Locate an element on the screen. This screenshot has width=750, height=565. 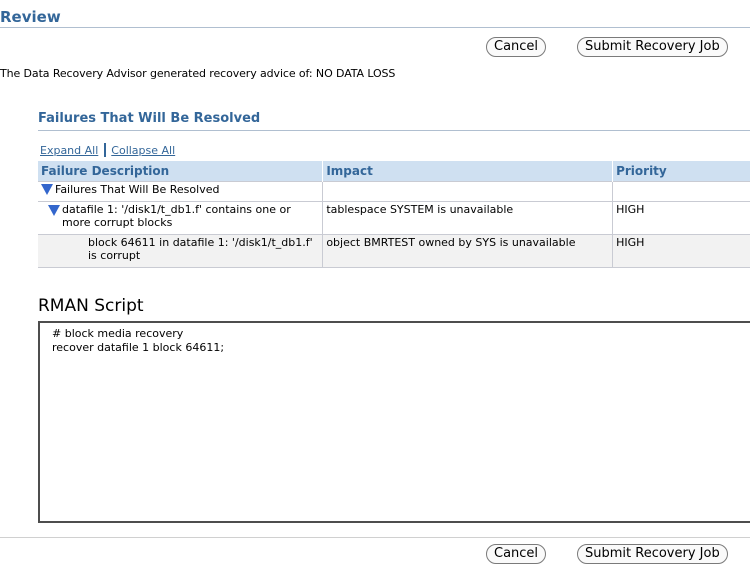
rman-script-title: RMAN Script is located at coordinates (91, 306).